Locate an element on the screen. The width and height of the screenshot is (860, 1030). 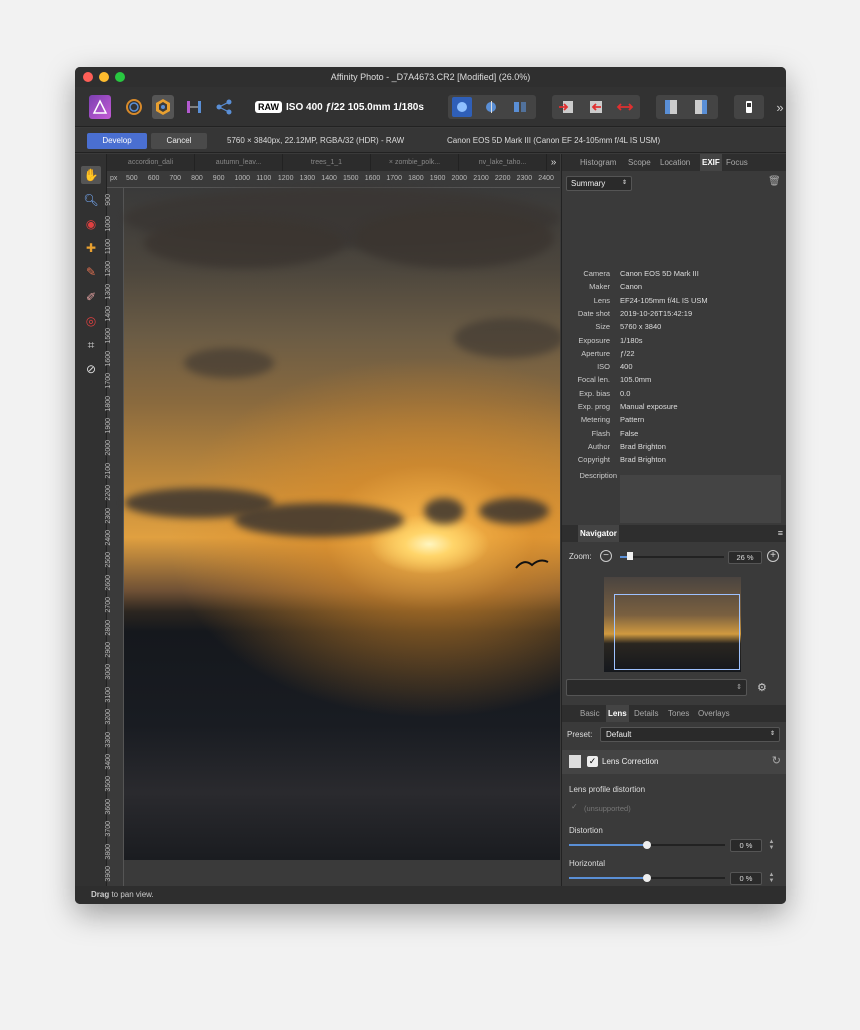
overlay-erase-tool-icon: ✐ is located at coordinates (91, 297).